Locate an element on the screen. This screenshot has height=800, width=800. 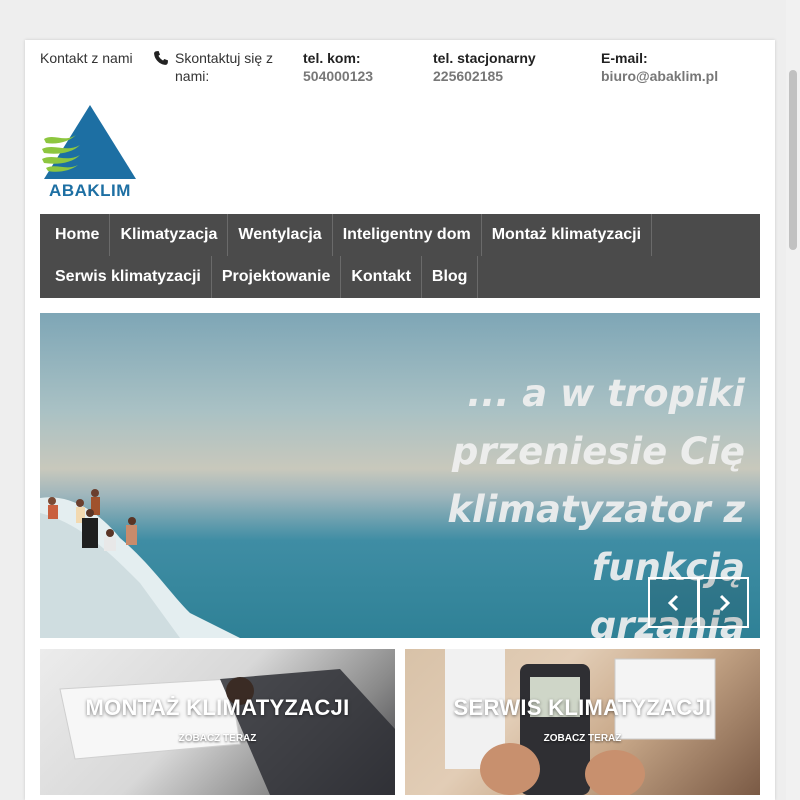
mobile-label: tel. kom: is located at coordinates (332, 58).